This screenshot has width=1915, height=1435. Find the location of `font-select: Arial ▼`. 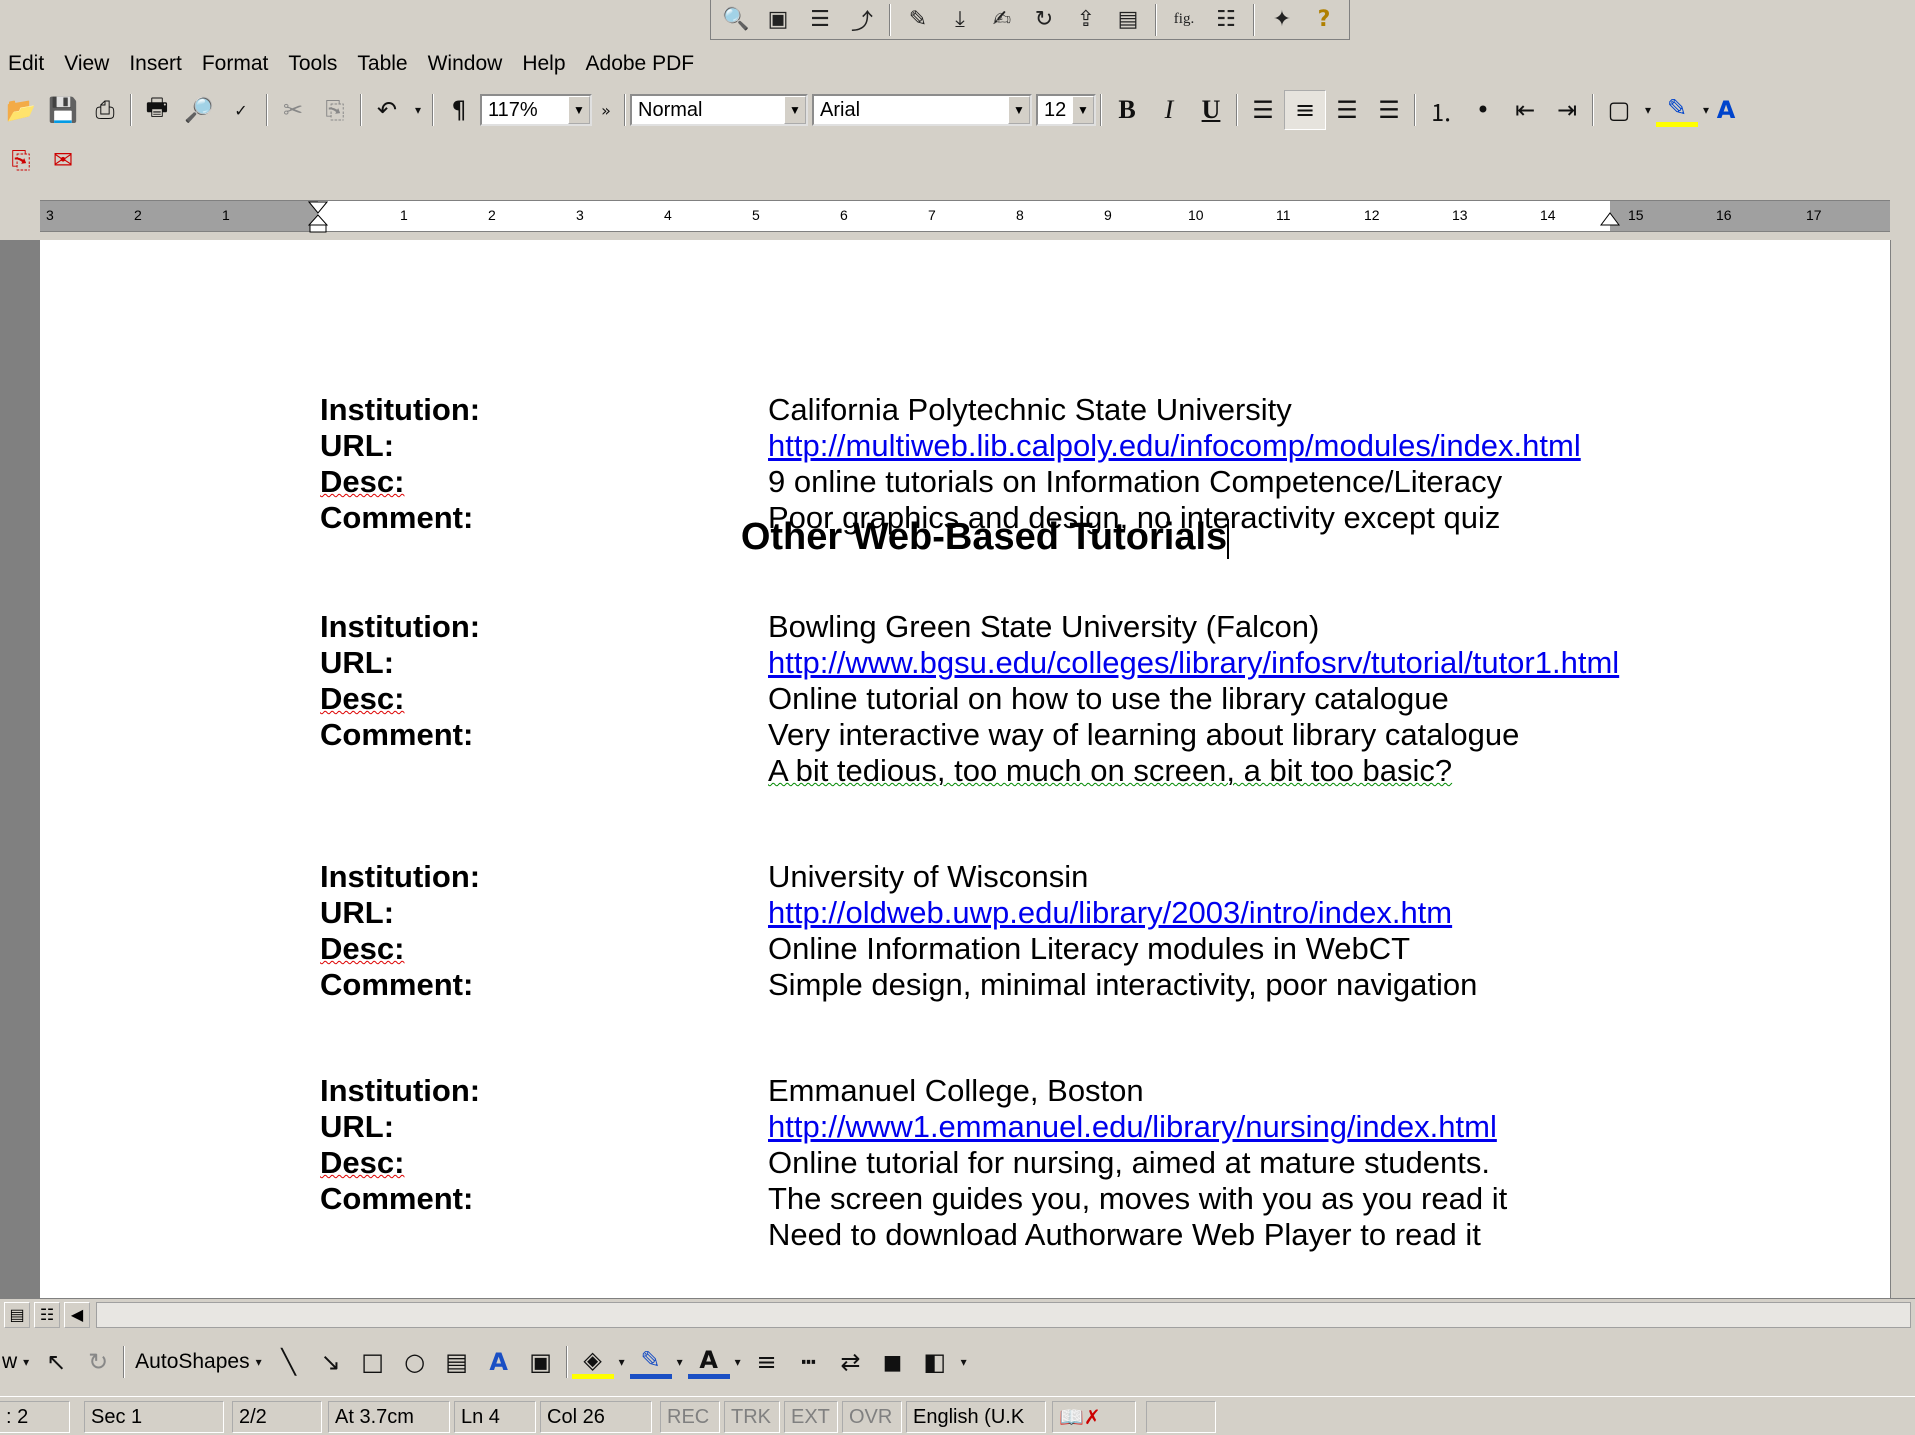

font-select: Arial ▼ is located at coordinates (922, 110).